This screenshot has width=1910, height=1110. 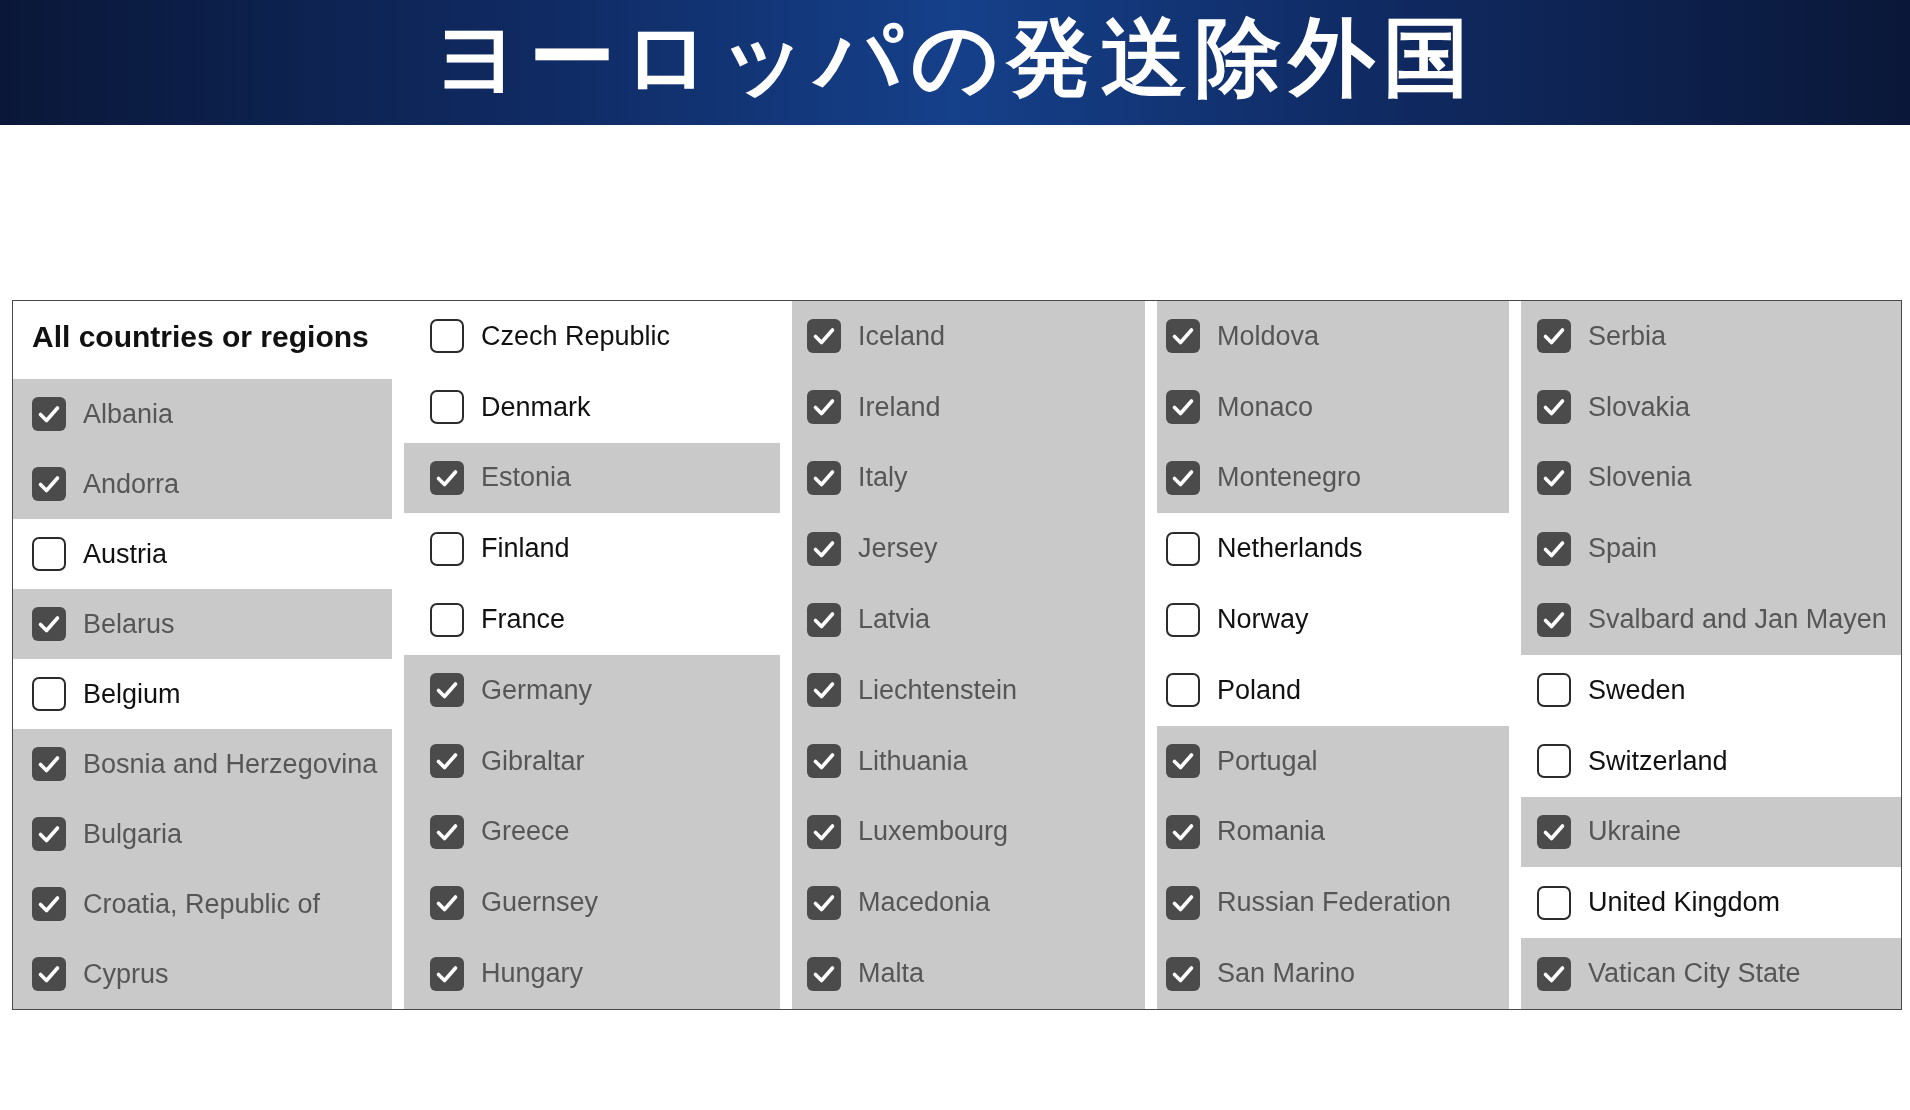 What do you see at coordinates (1627, 336) in the screenshot?
I see `country-name: Serbia` at bounding box center [1627, 336].